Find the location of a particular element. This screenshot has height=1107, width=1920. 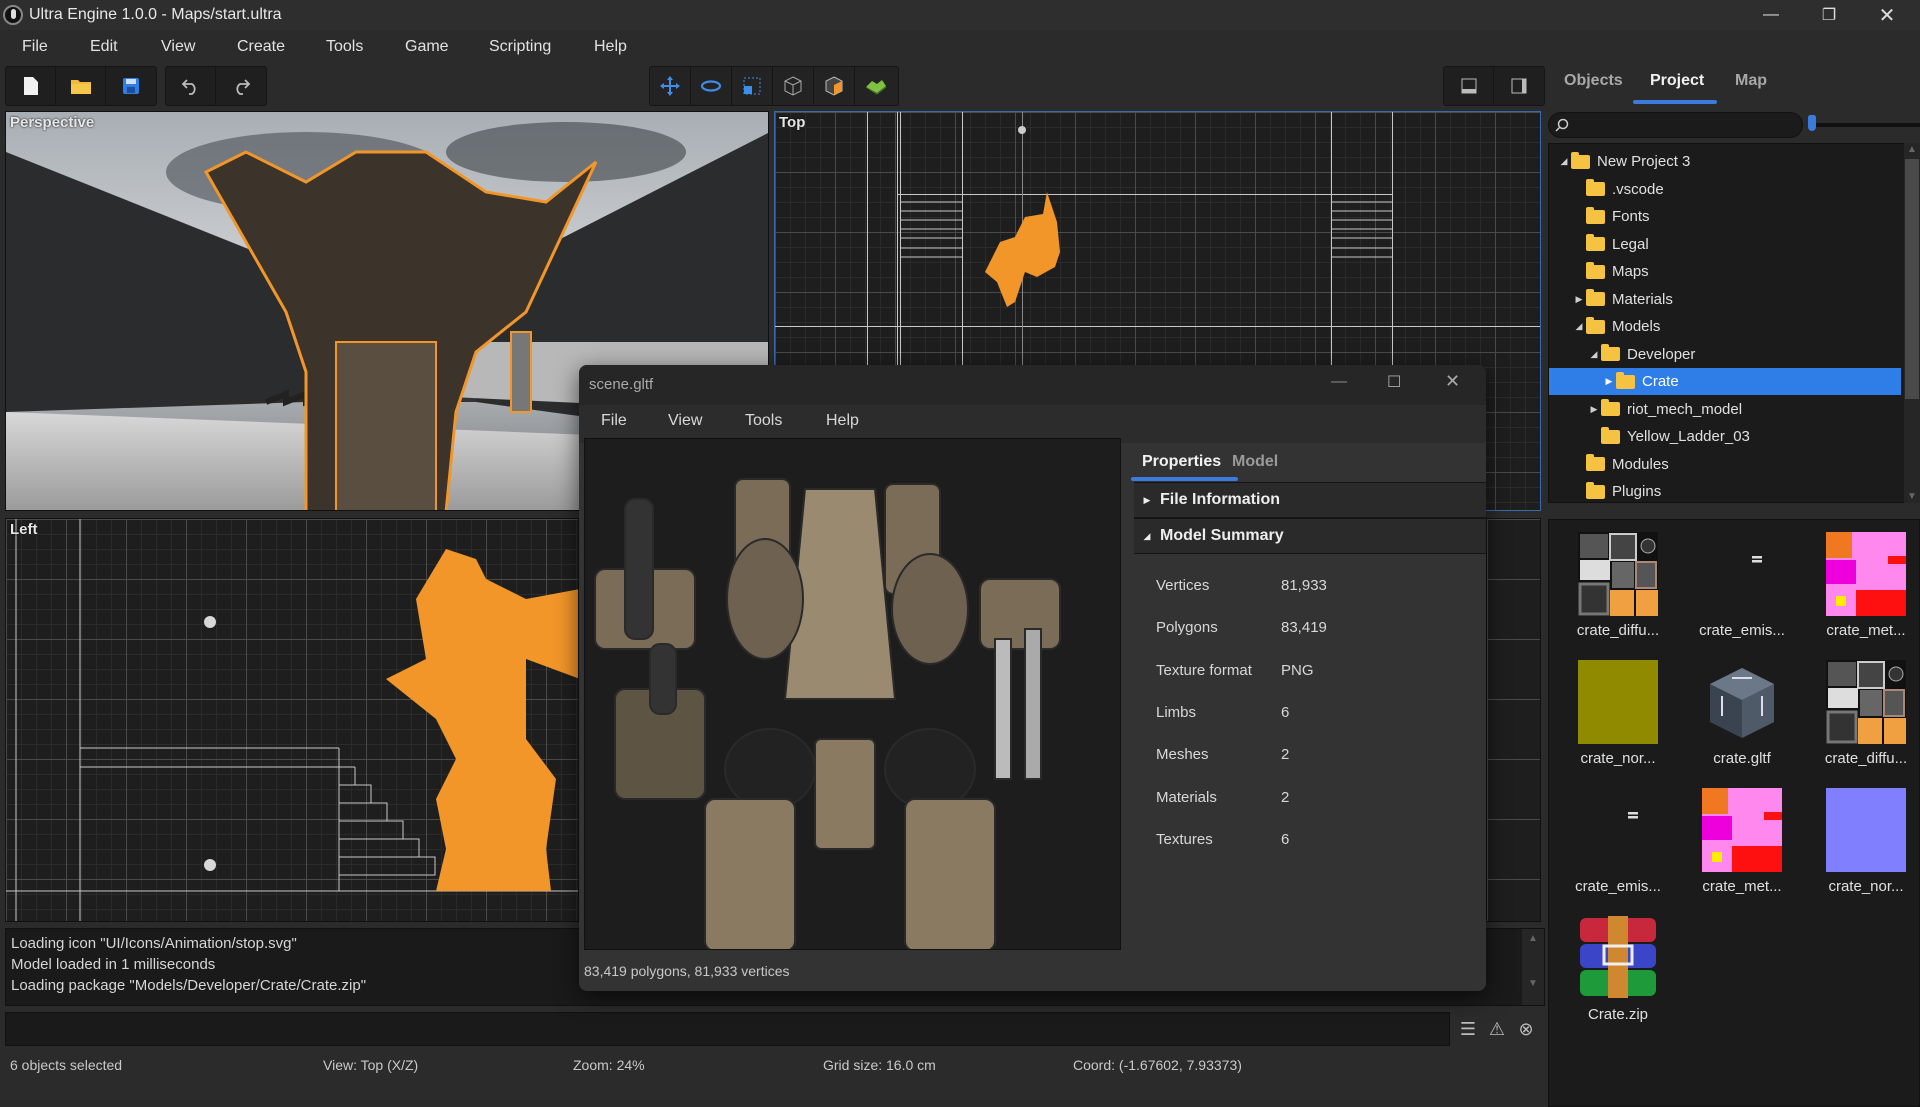

command-input is located at coordinates (727, 1029).